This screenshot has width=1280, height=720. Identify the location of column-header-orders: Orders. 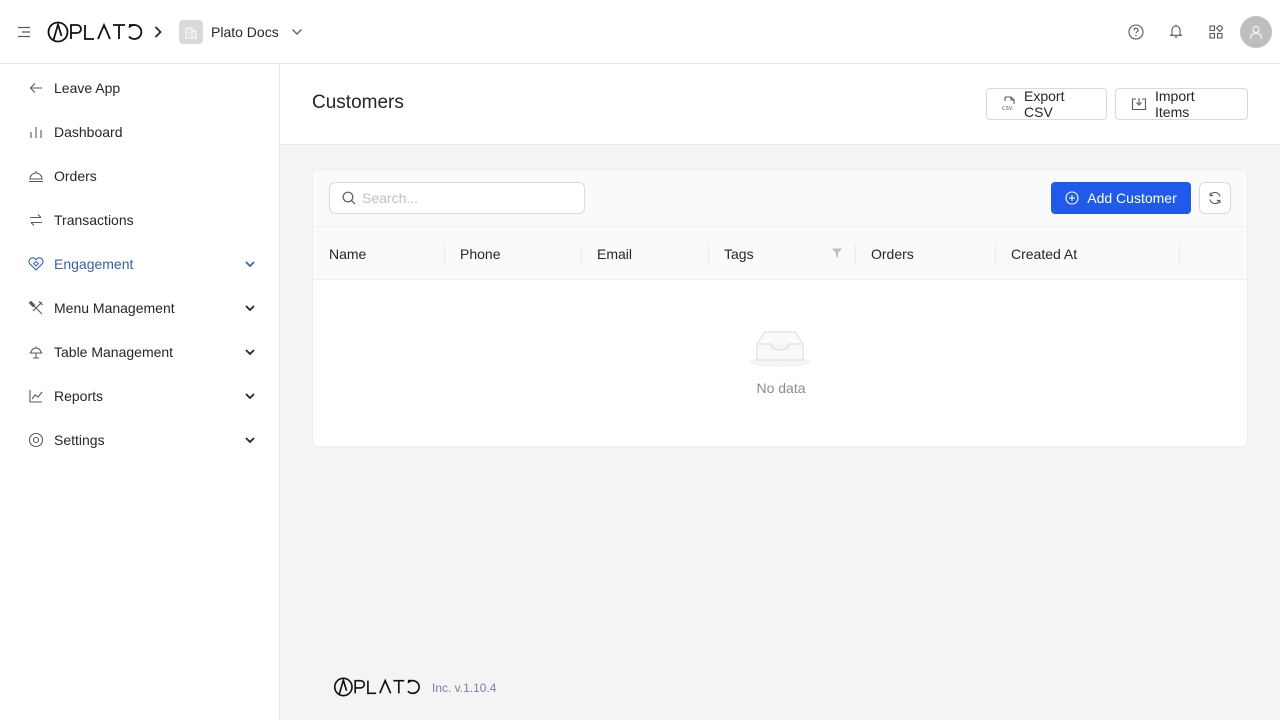
(925, 254).